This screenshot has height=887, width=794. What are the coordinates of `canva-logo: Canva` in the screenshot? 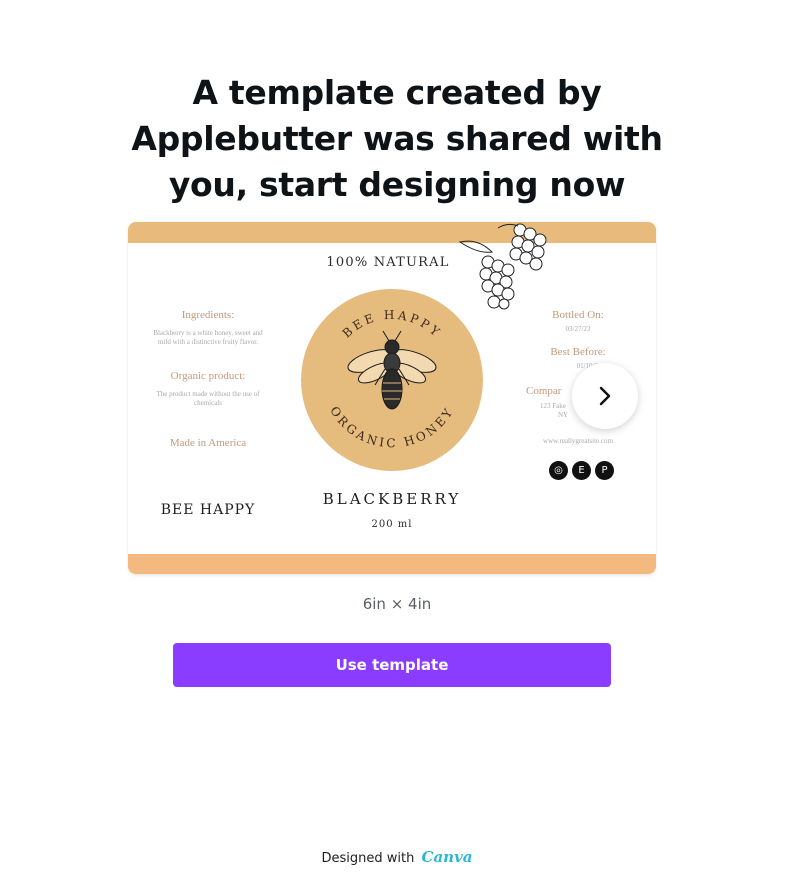 It's located at (447, 857).